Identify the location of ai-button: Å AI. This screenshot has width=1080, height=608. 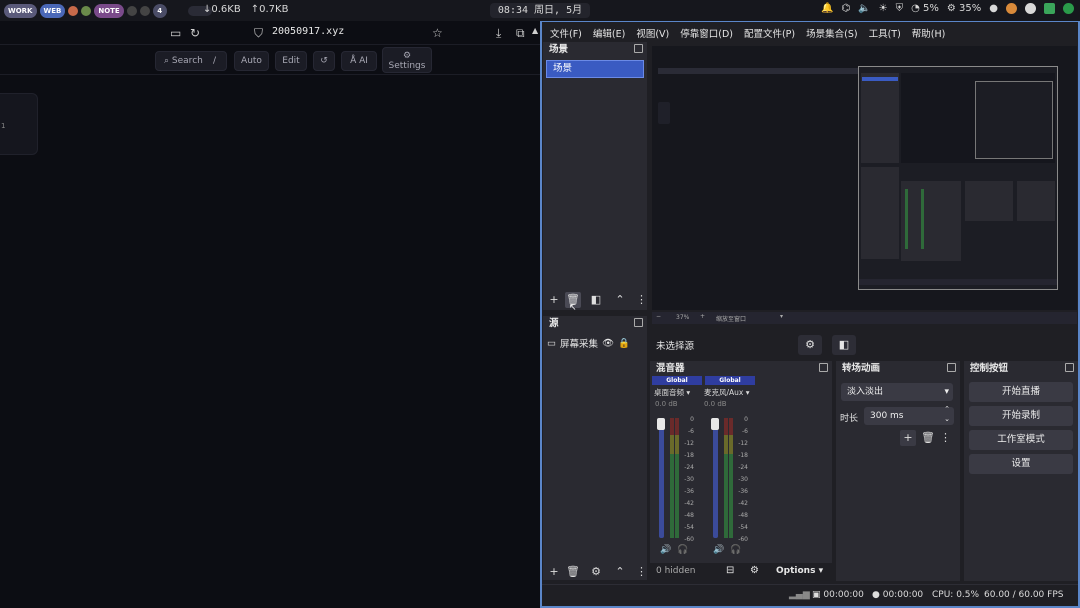
(359, 61).